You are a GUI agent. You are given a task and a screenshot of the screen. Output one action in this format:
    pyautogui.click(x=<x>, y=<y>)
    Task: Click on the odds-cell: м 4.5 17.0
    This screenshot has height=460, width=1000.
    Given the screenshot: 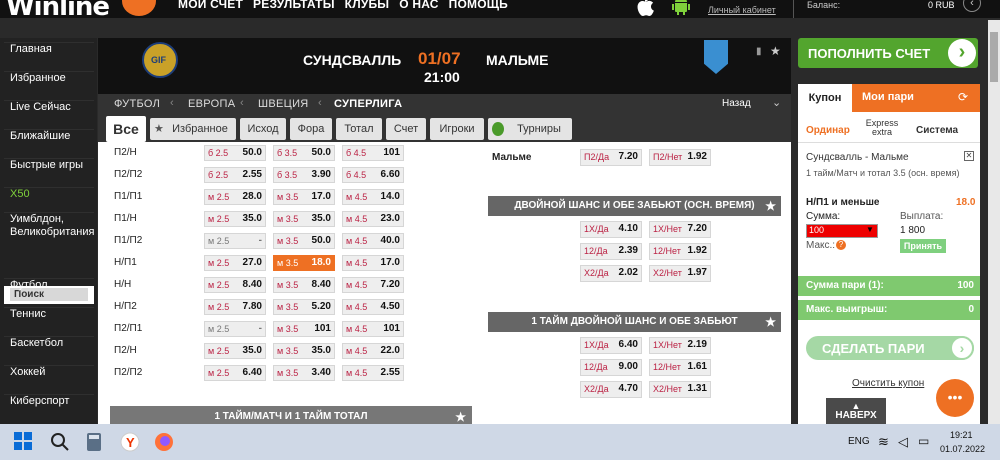 What is the action you would take?
    pyautogui.click(x=373, y=263)
    